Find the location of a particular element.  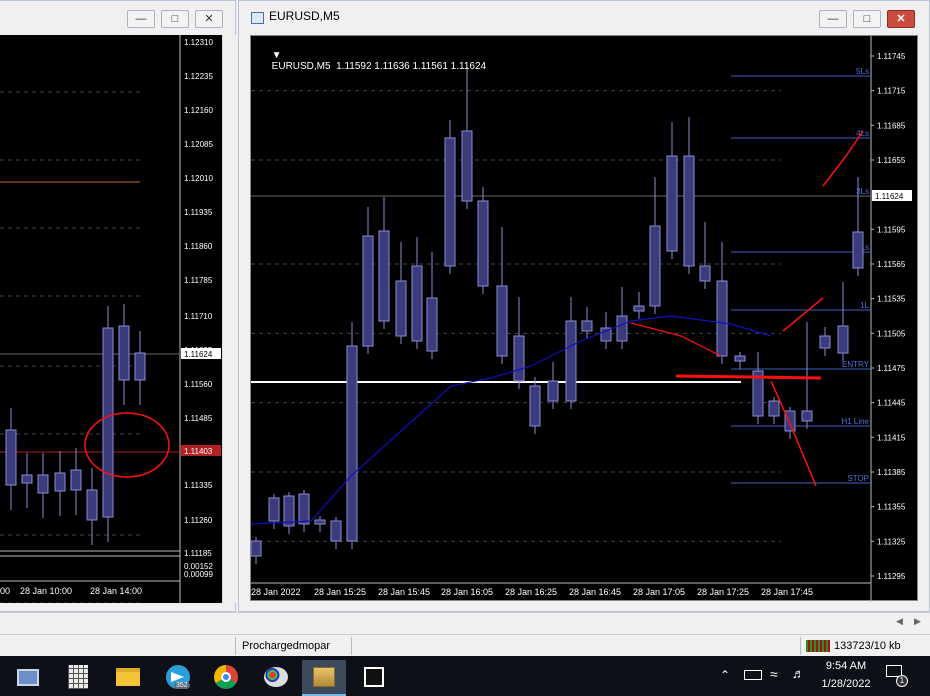

chrome-icon is located at coordinates (226, 677).